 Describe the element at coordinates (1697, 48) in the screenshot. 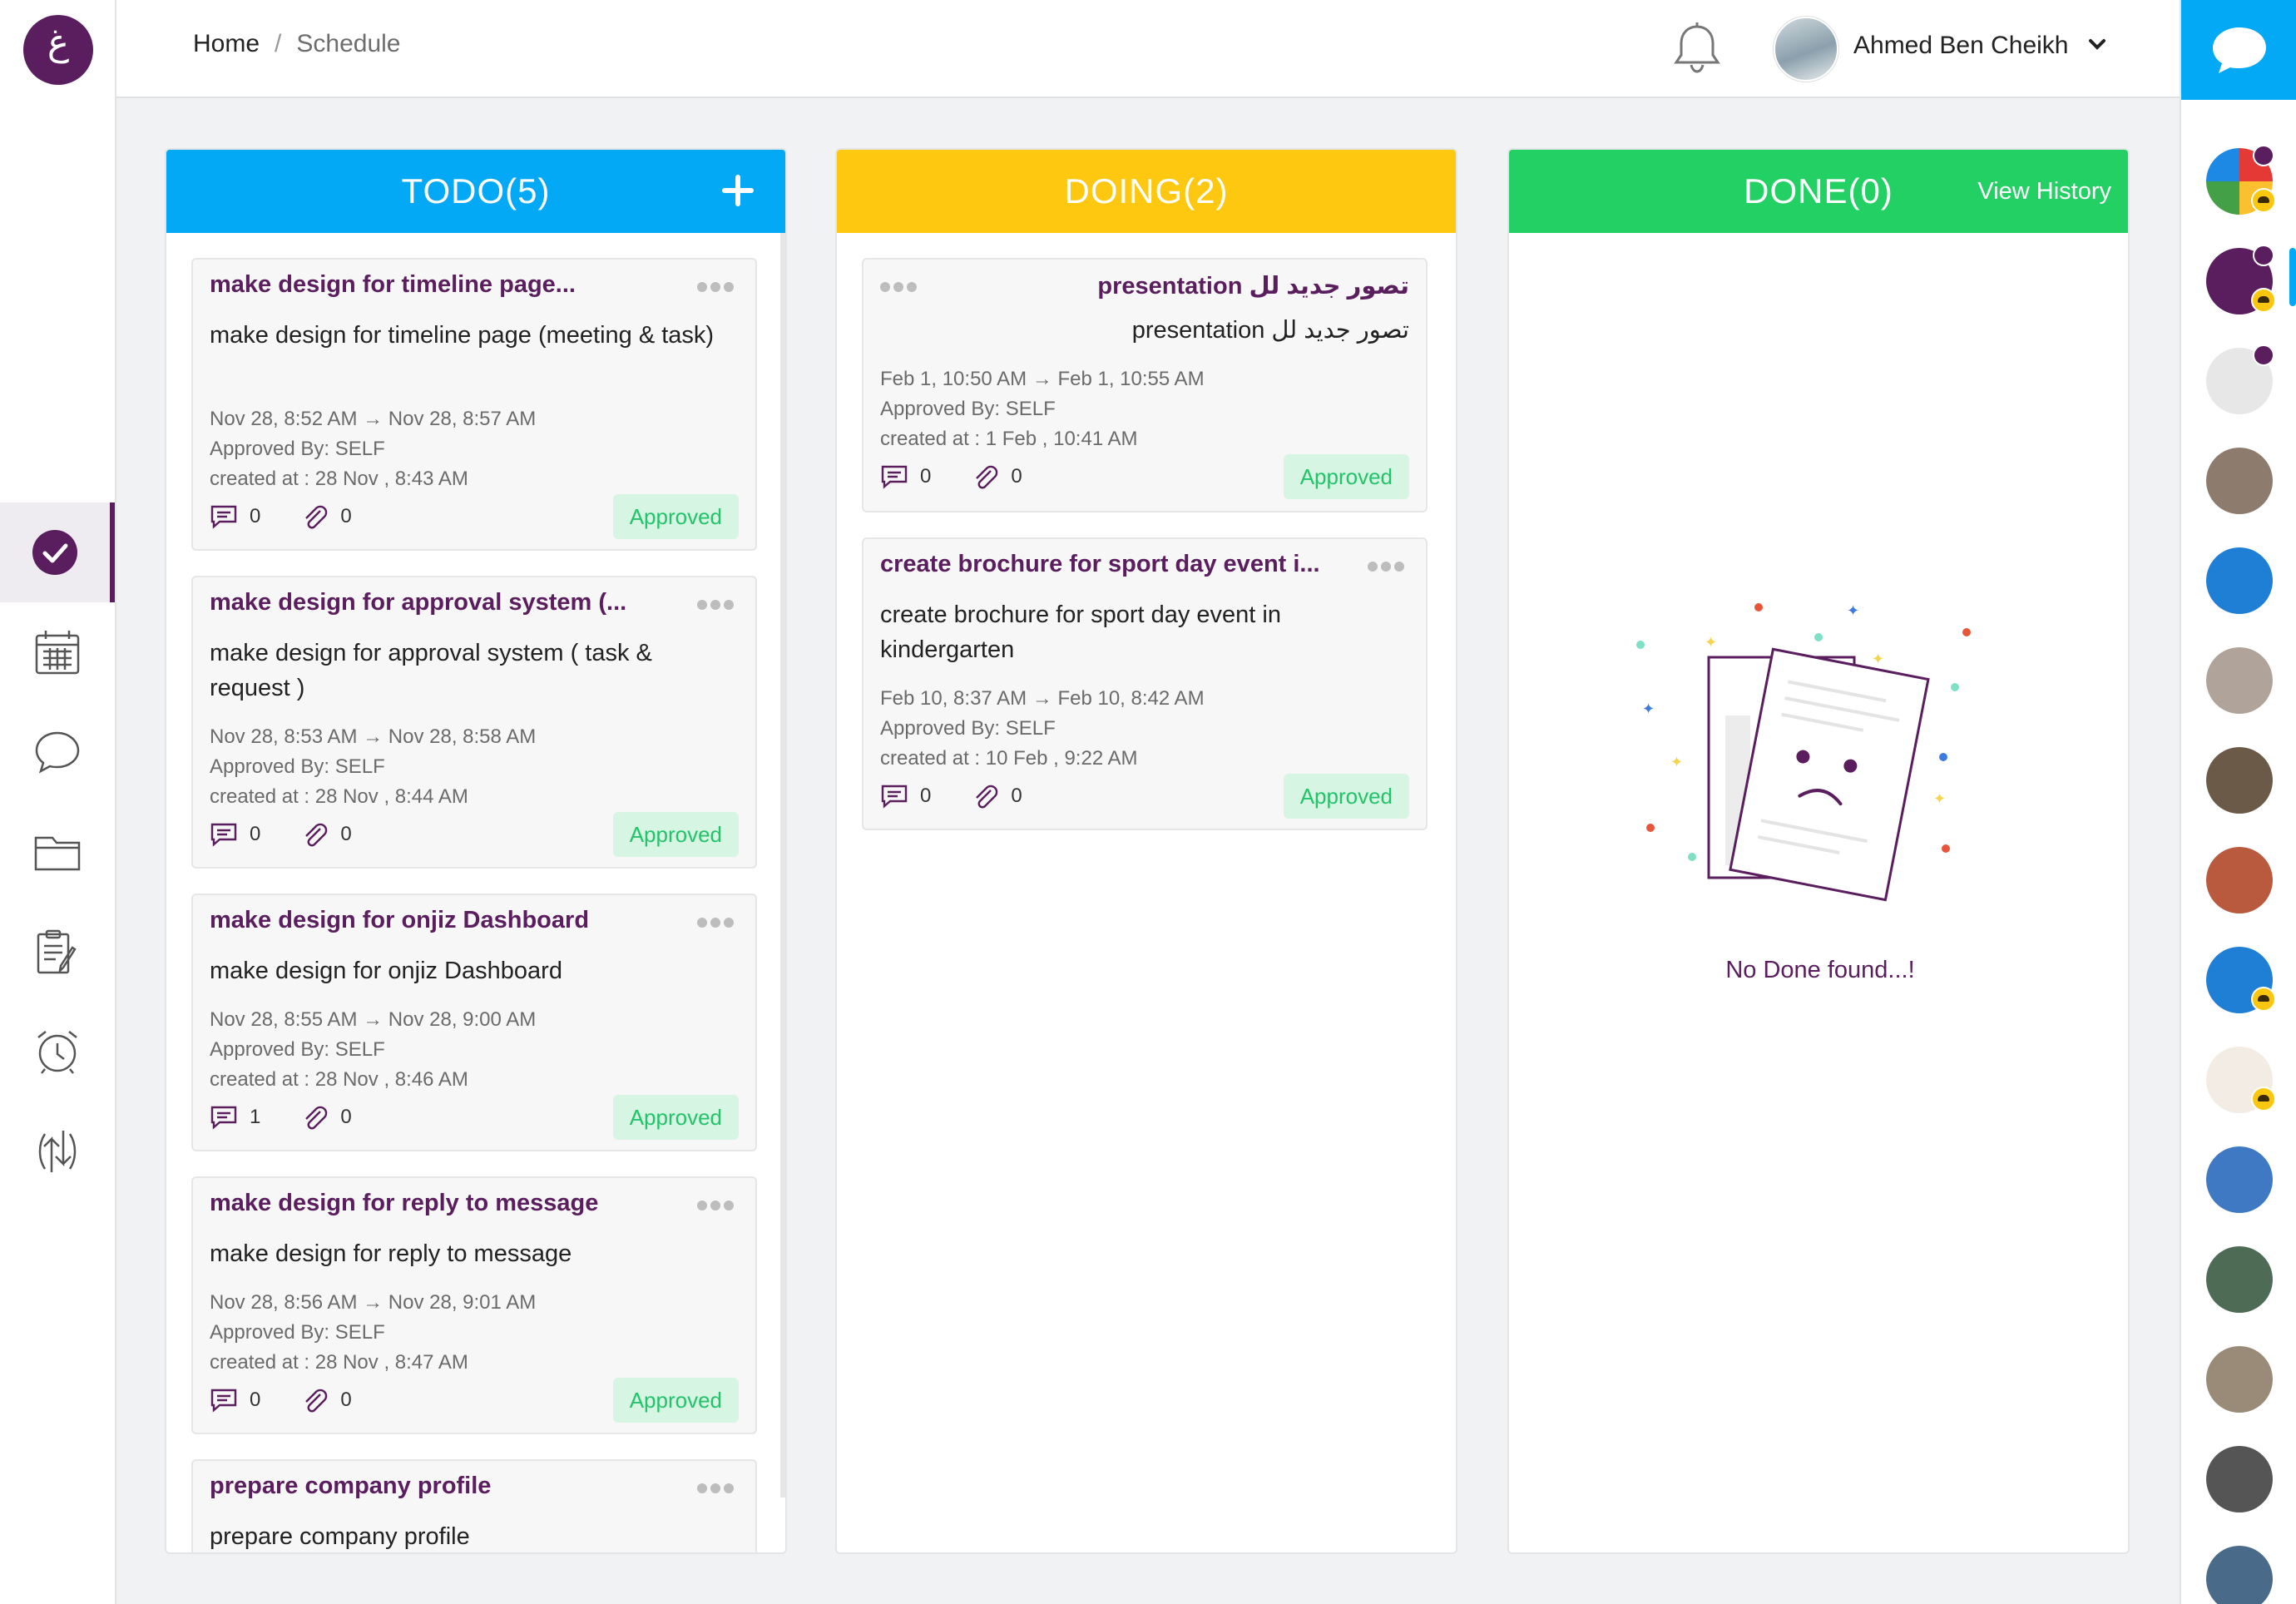

I see `bell-icon` at that location.